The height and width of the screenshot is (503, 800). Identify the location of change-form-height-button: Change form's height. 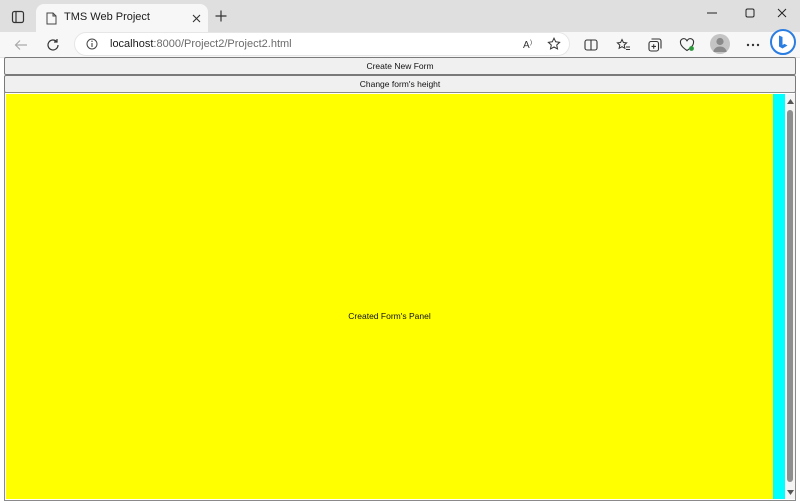
(400, 84).